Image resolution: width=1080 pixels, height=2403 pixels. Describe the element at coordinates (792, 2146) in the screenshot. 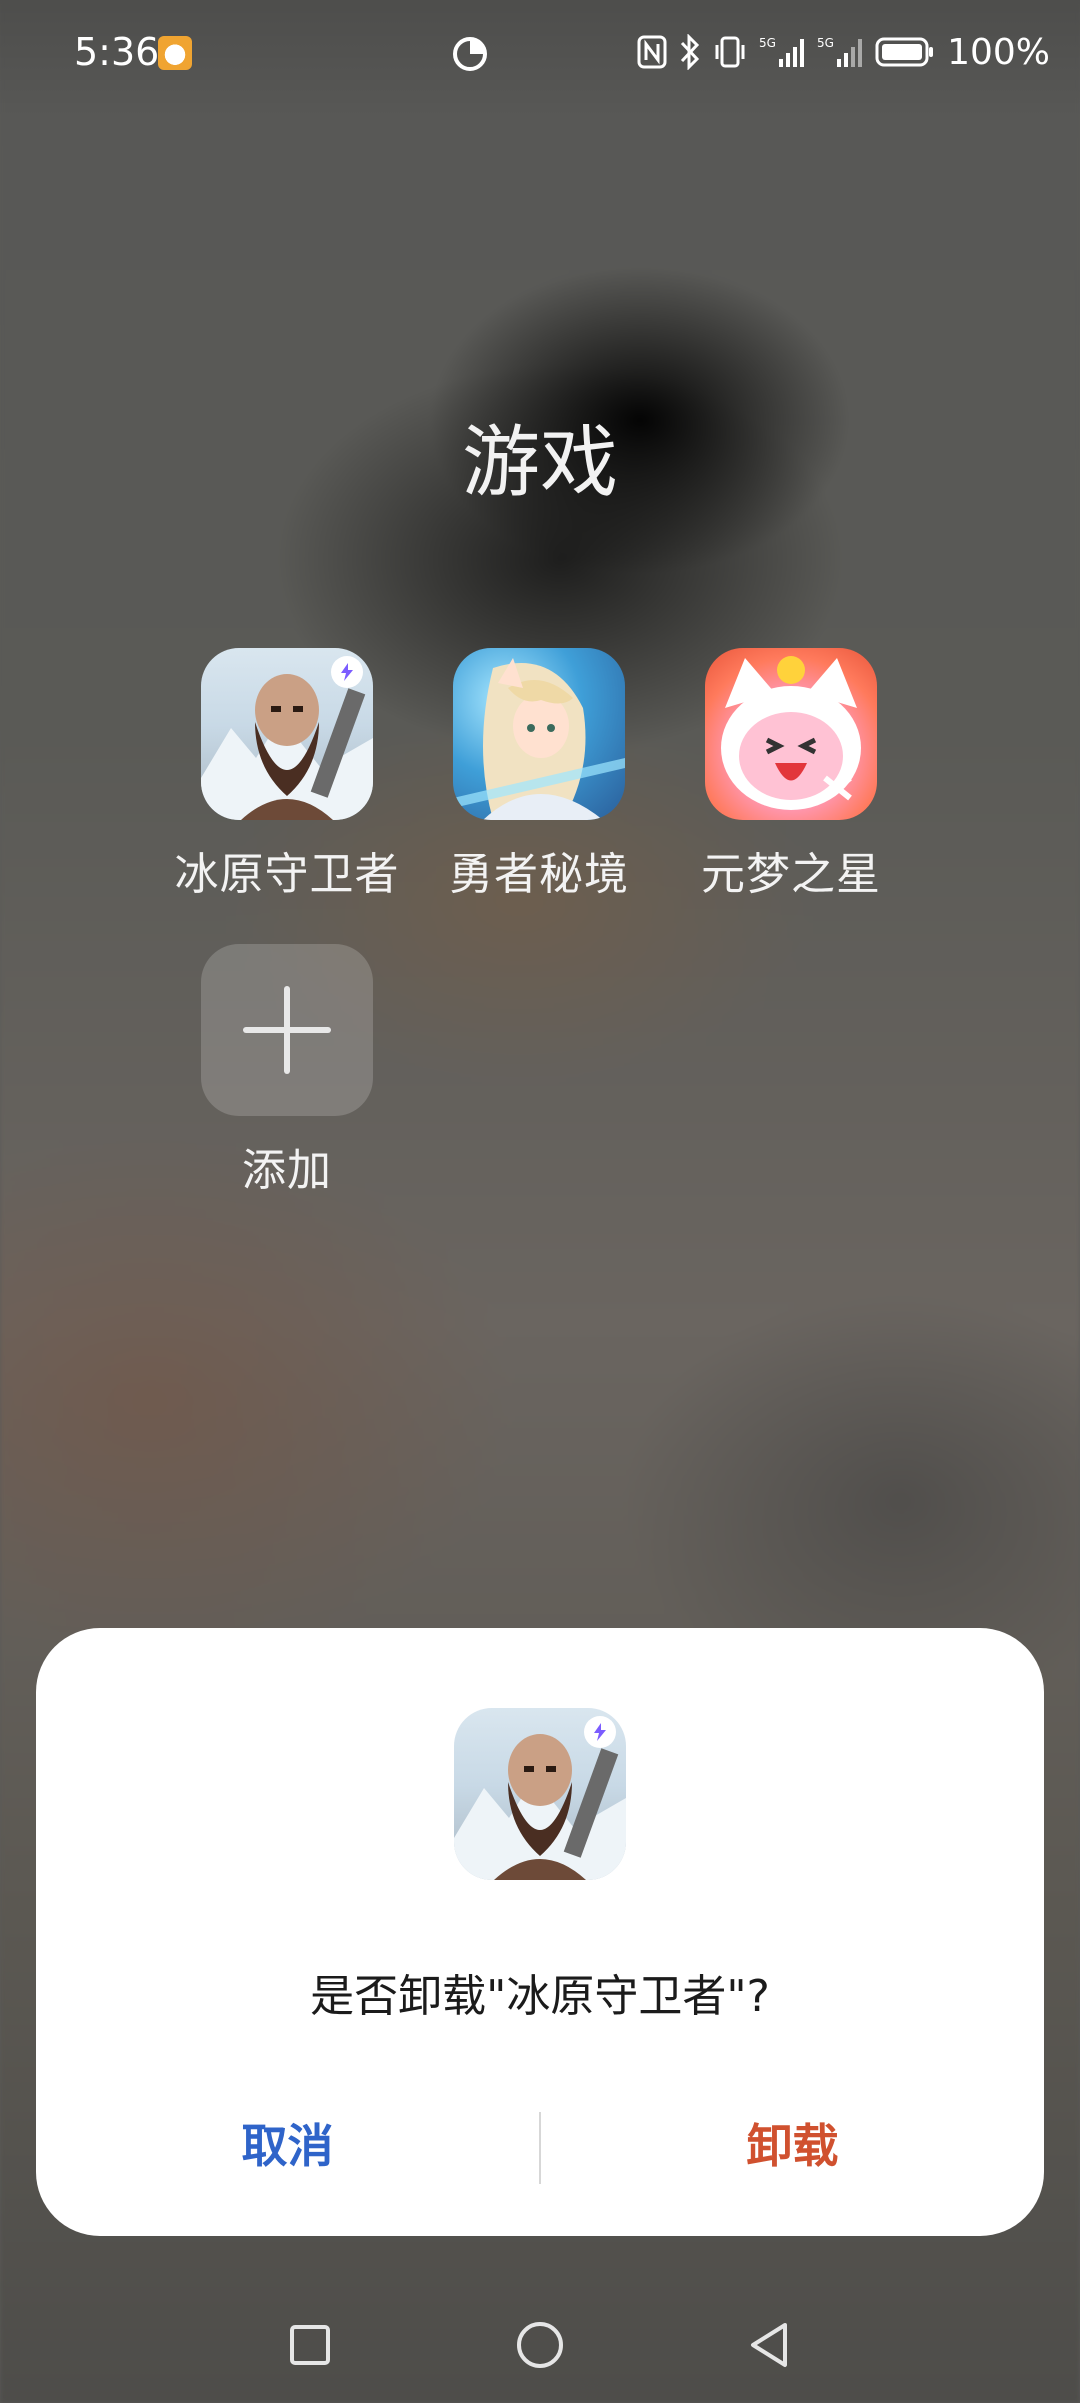

I see `uninstall-button: 卸载` at that location.